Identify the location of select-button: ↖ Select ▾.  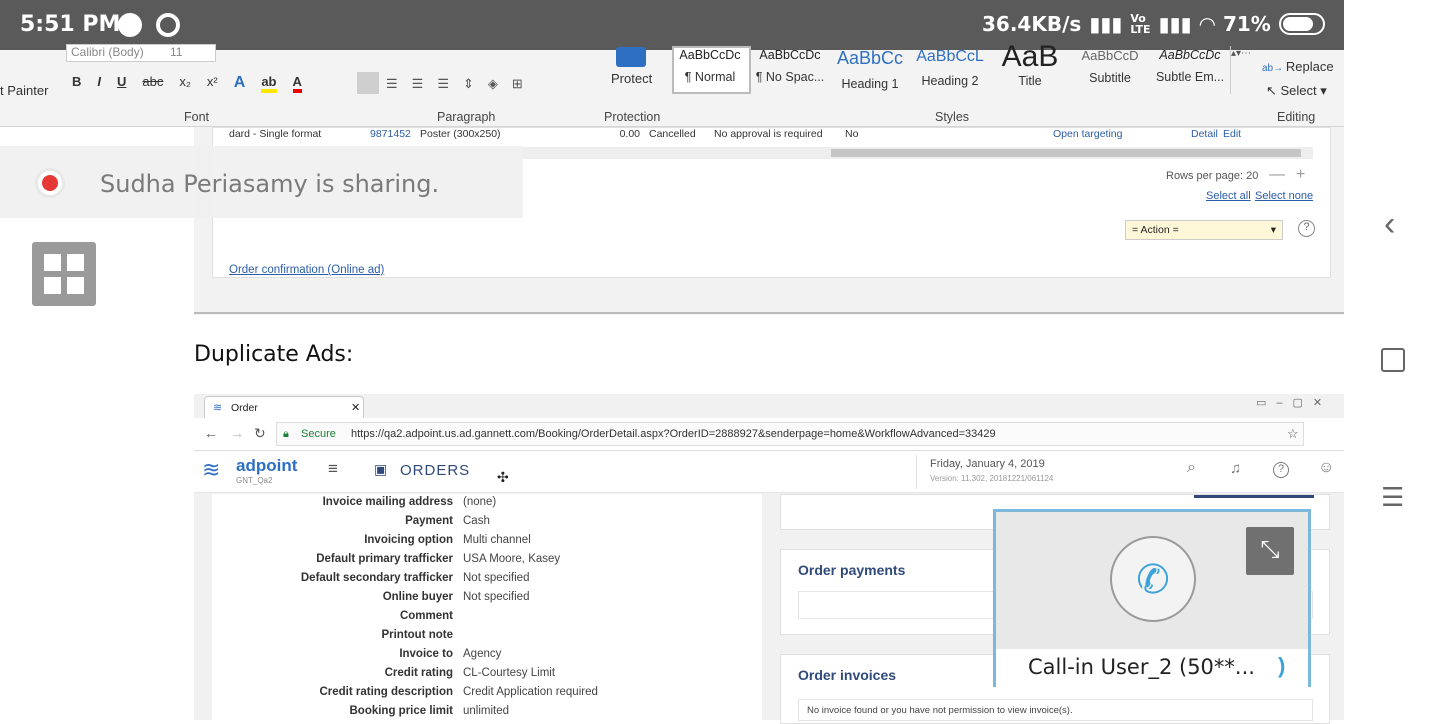
(1296, 91).